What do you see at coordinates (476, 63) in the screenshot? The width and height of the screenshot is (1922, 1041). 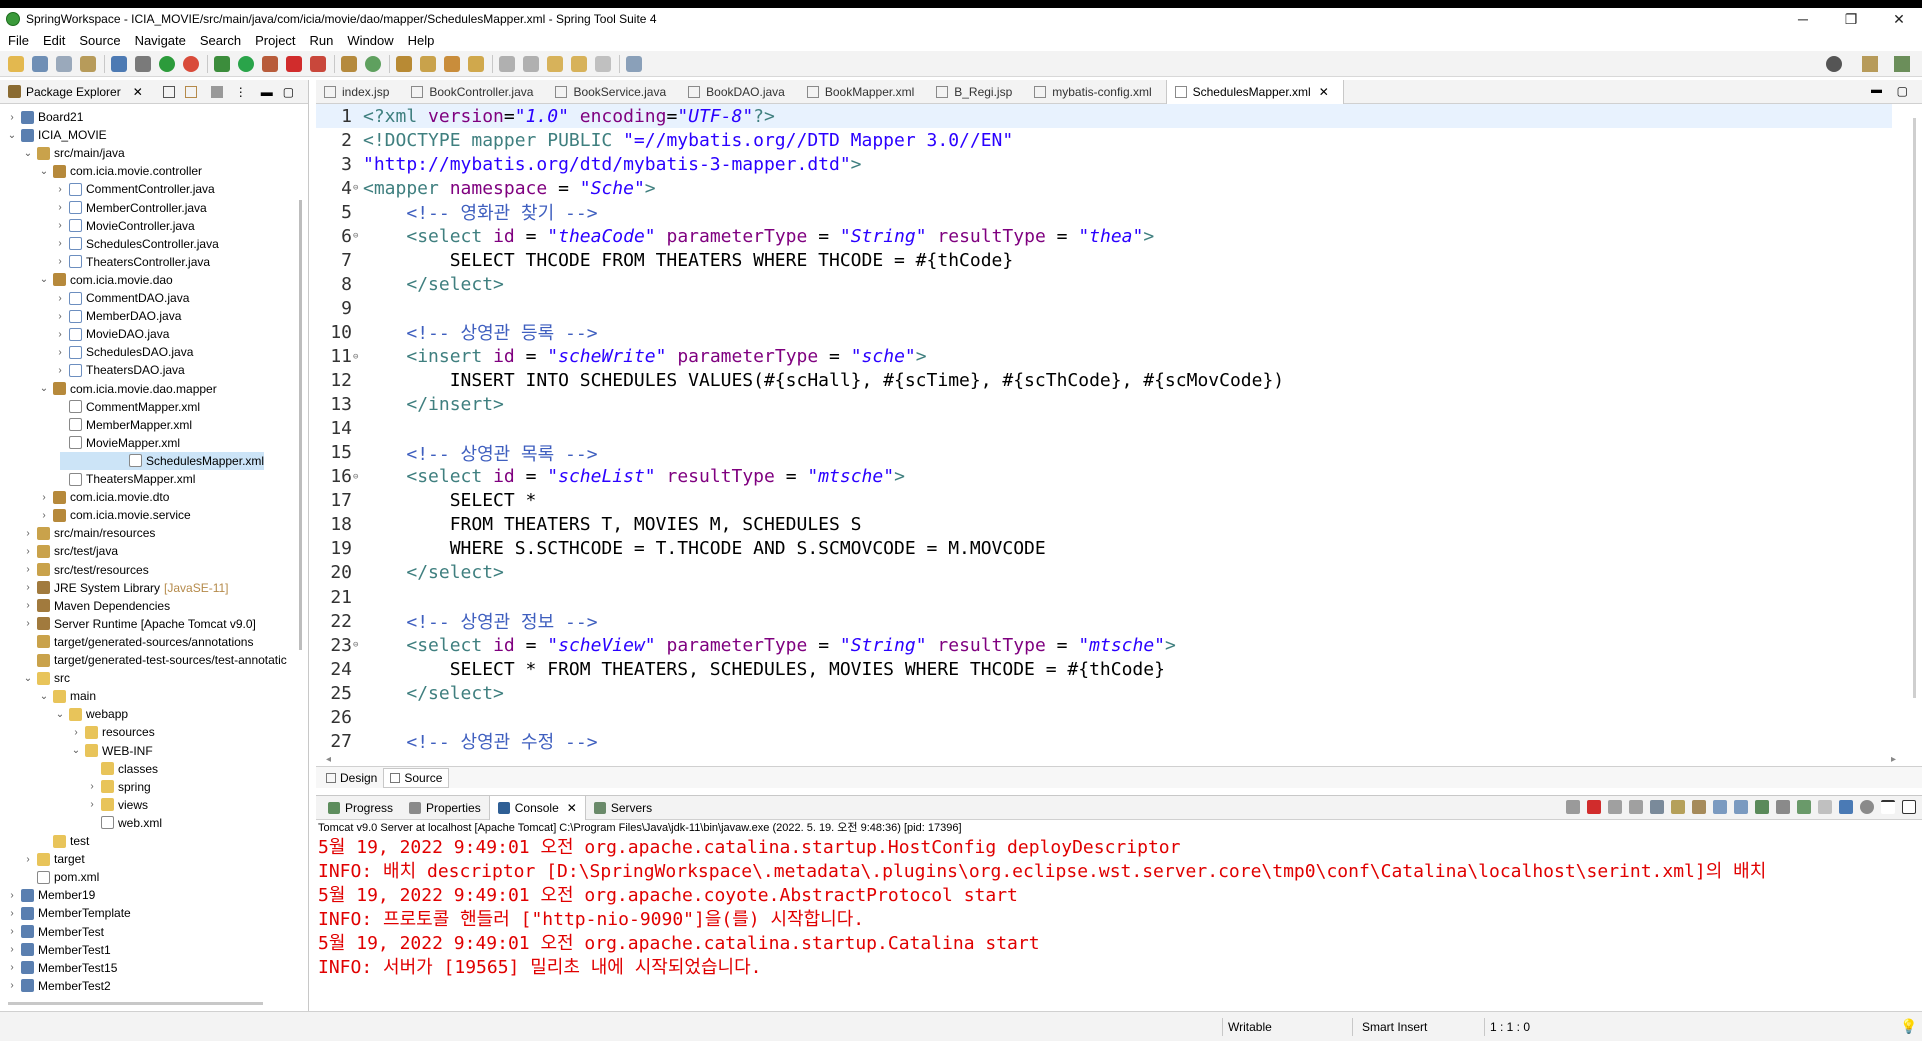 I see `highlight-icon` at bounding box center [476, 63].